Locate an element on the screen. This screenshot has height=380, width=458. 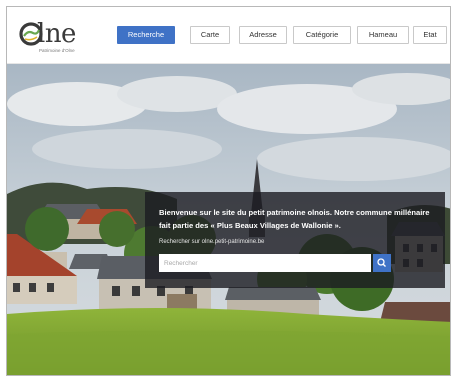
nav-carte: Carte is located at coordinates (210, 35).